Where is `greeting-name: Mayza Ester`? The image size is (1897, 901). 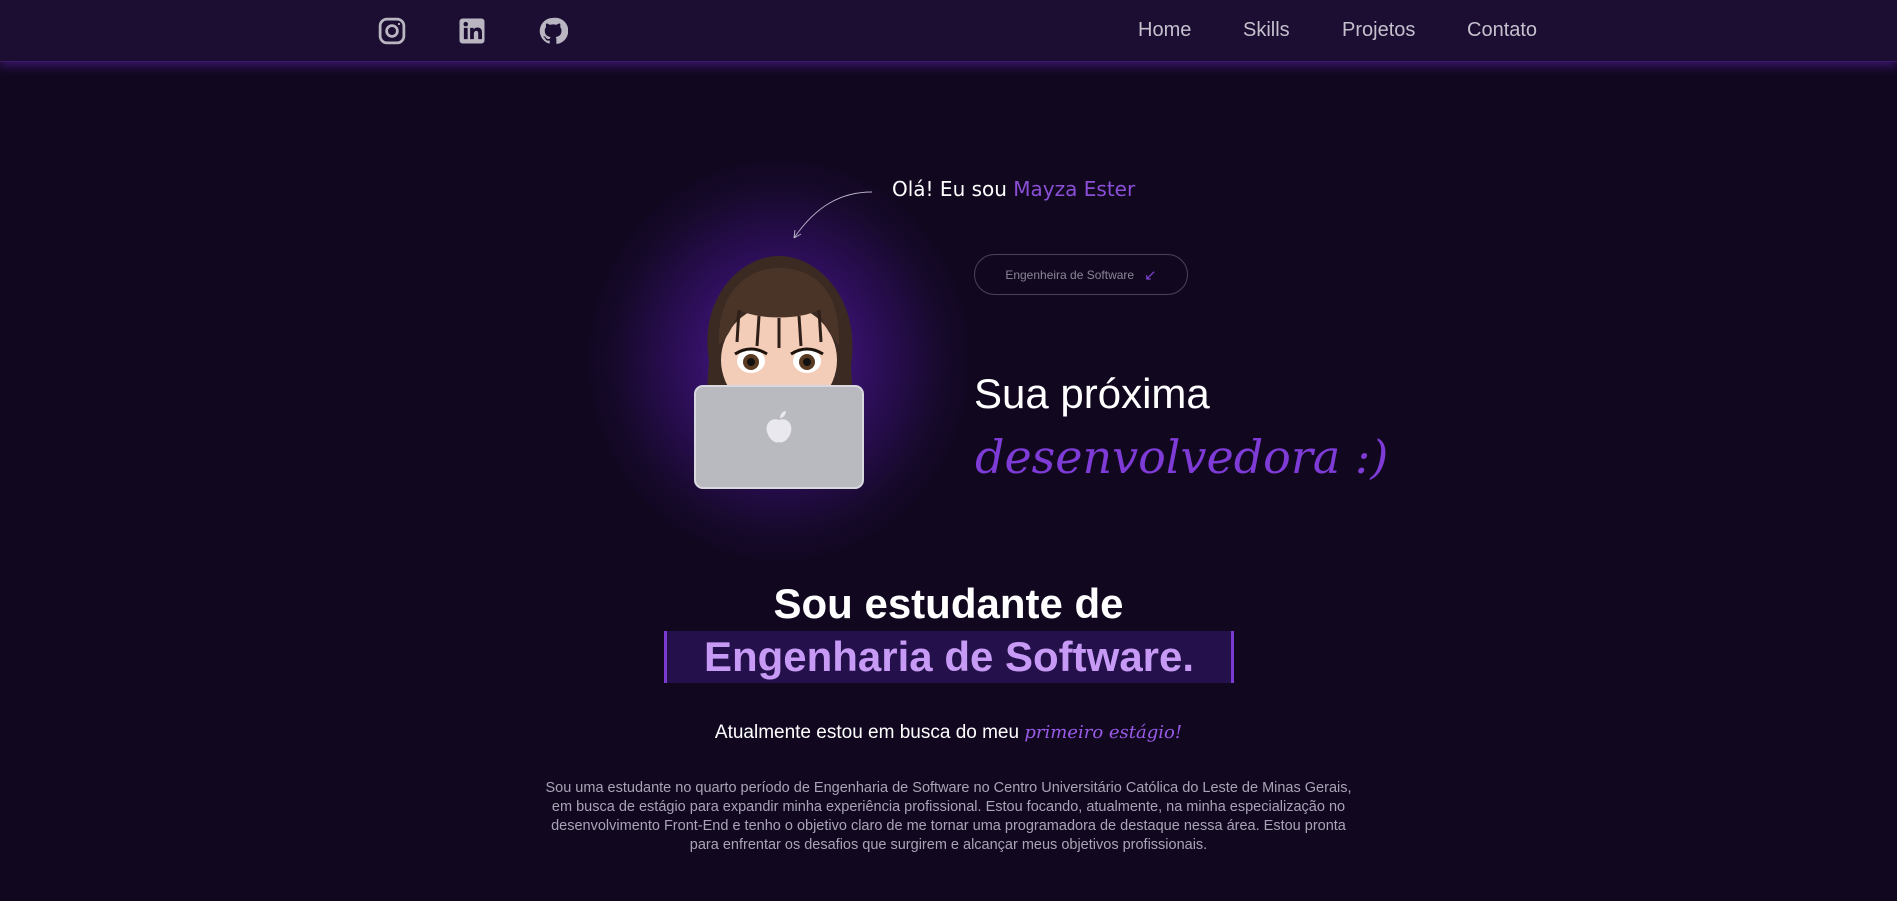 greeting-name: Mayza Ester is located at coordinates (1074, 189).